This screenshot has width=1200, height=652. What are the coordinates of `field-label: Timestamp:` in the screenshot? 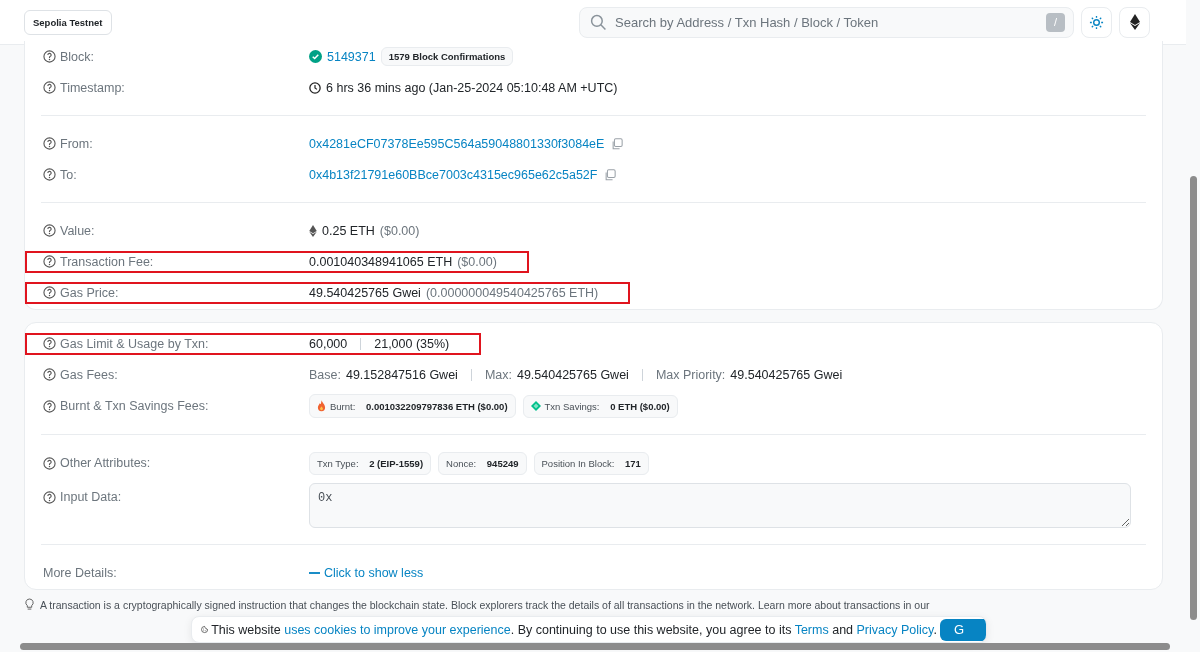 It's located at (92, 87).